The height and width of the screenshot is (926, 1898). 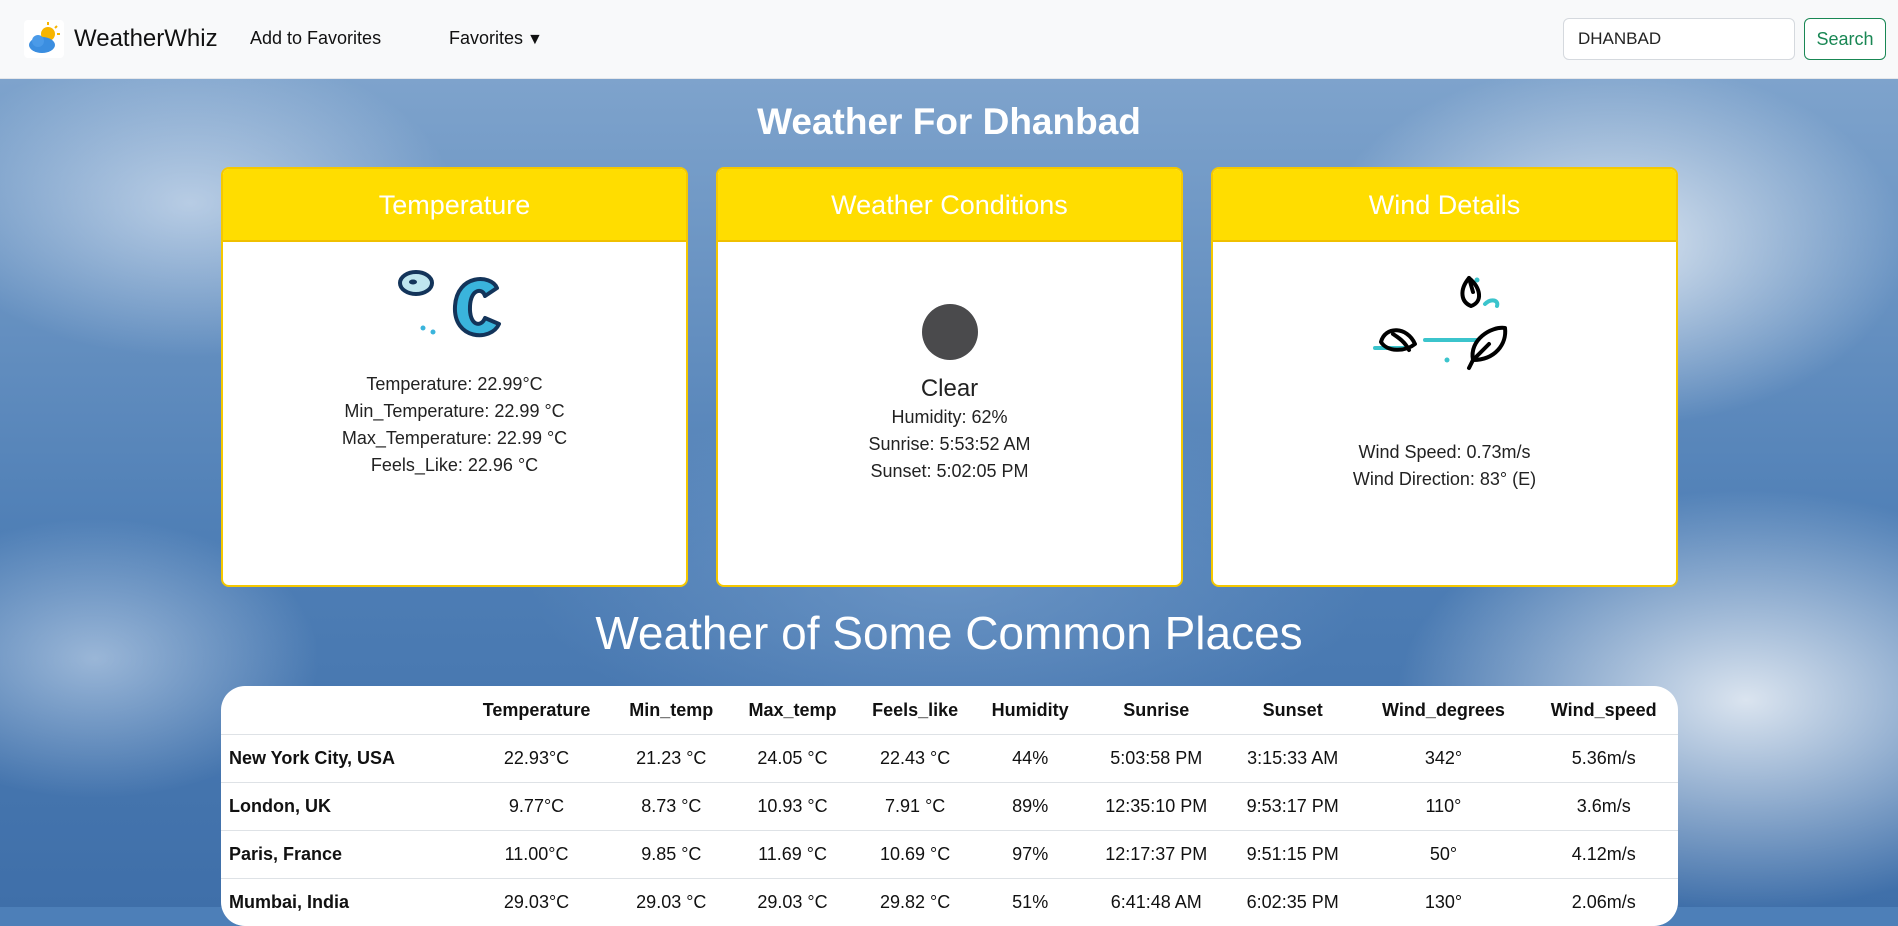 What do you see at coordinates (1845, 39) in the screenshot?
I see `search-button: Search` at bounding box center [1845, 39].